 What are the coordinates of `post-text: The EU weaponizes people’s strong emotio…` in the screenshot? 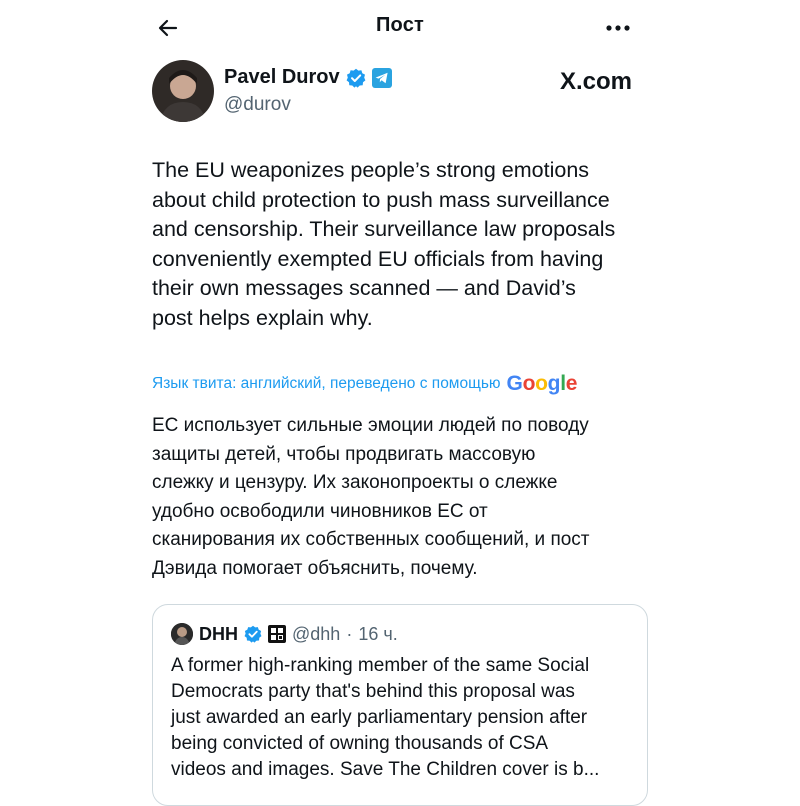 It's located at (384, 244).